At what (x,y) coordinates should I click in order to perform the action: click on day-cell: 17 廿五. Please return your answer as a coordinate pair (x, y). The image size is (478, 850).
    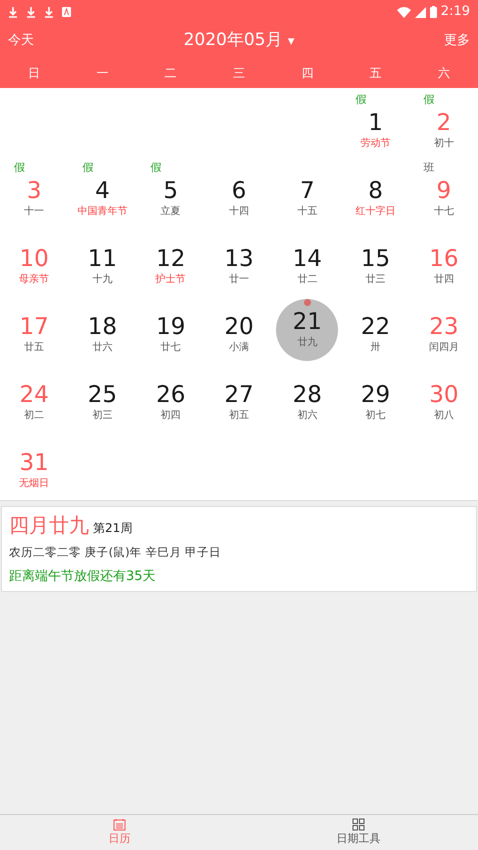
    Looking at the image, I should click on (34, 330).